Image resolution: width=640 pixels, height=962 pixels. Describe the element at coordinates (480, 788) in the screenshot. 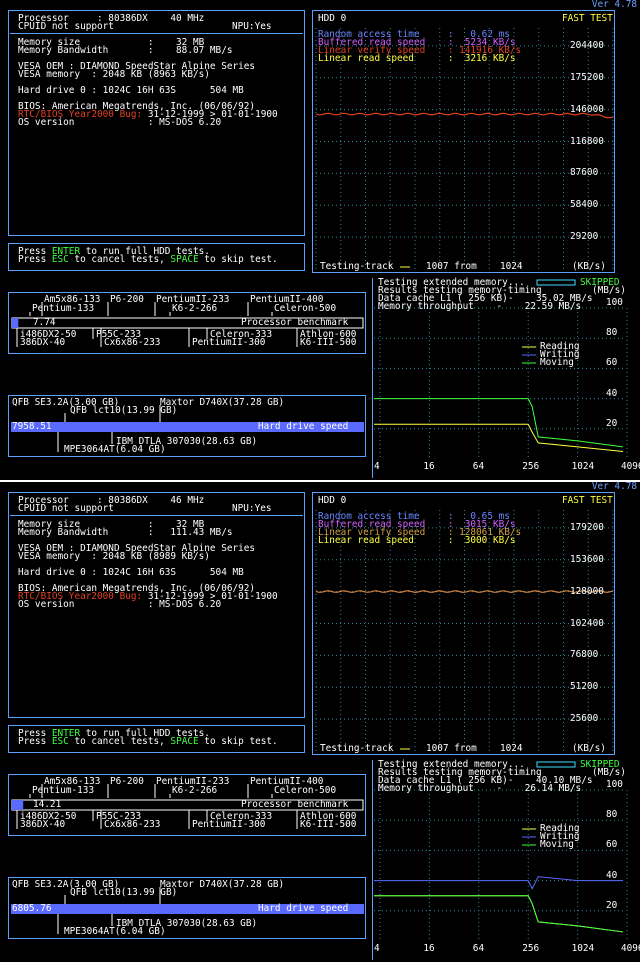

I see `memory-throughput-line: Memory throughput - 26.14 MB/s` at that location.